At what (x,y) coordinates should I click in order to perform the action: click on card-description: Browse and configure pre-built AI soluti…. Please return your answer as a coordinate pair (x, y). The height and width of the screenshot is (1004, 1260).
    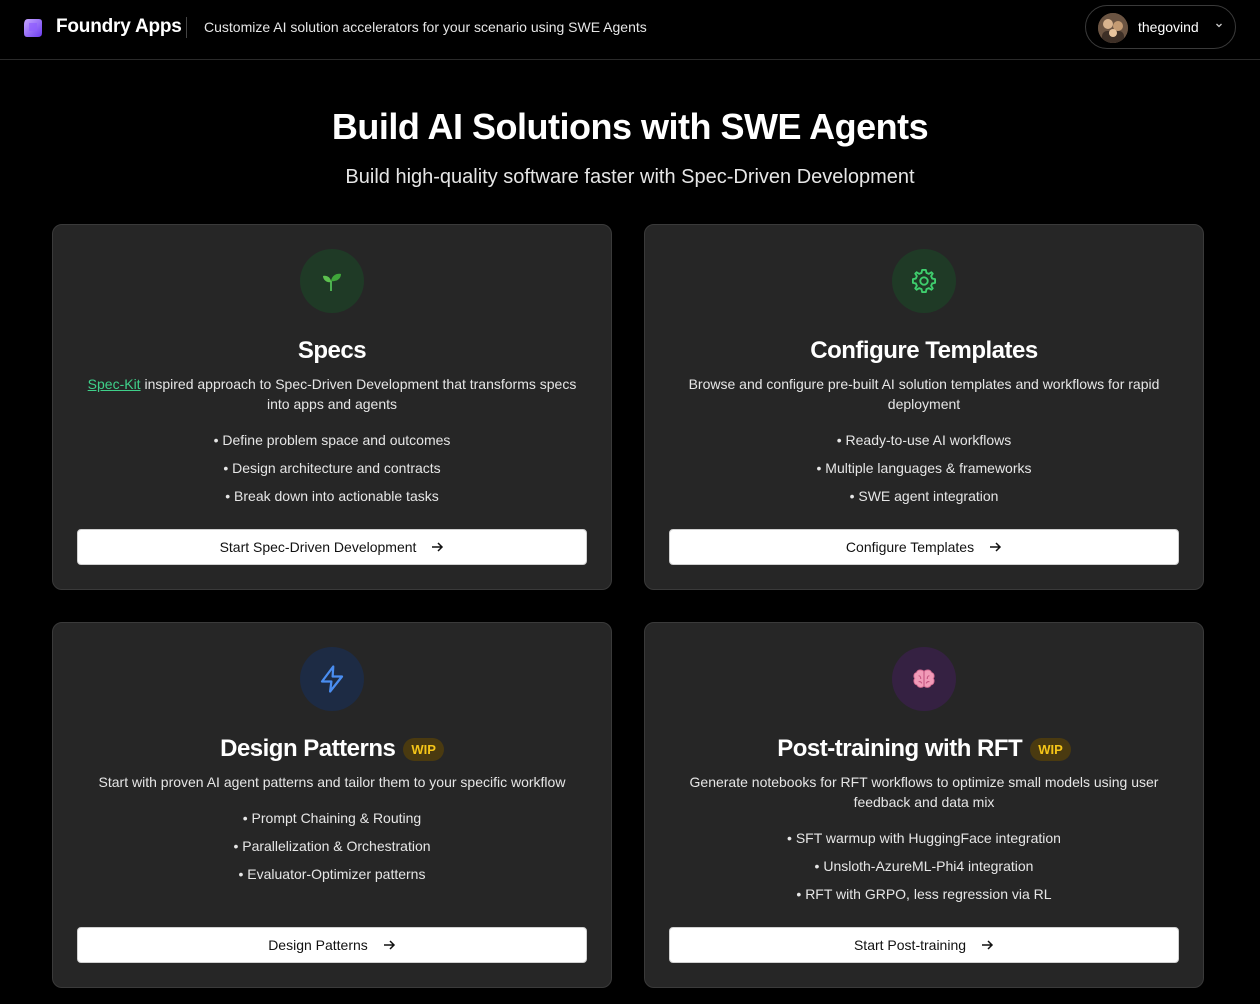
    Looking at the image, I should click on (924, 394).